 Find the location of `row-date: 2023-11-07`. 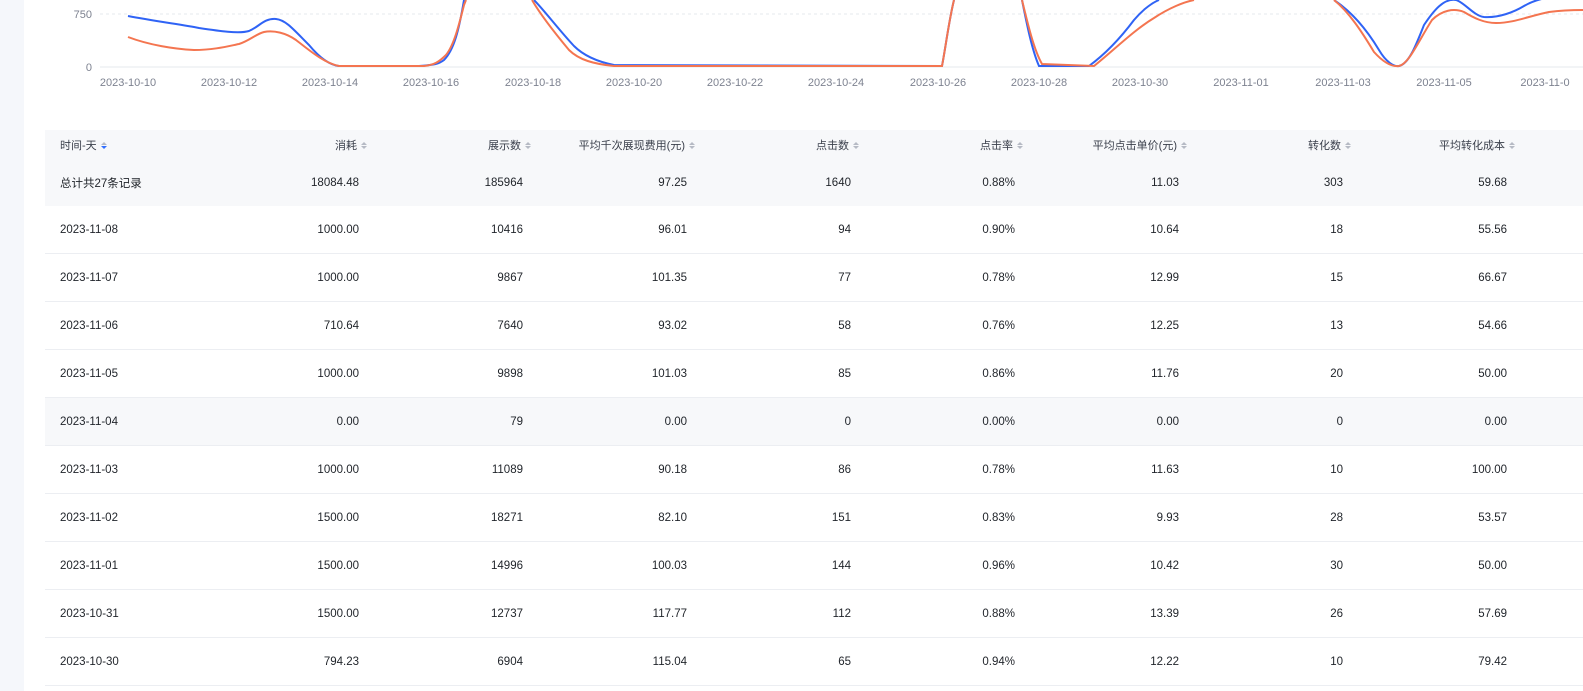

row-date: 2023-11-07 is located at coordinates (89, 277).